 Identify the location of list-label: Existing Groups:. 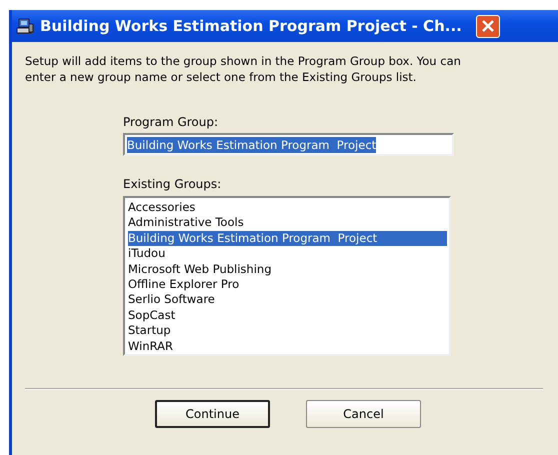
(172, 184).